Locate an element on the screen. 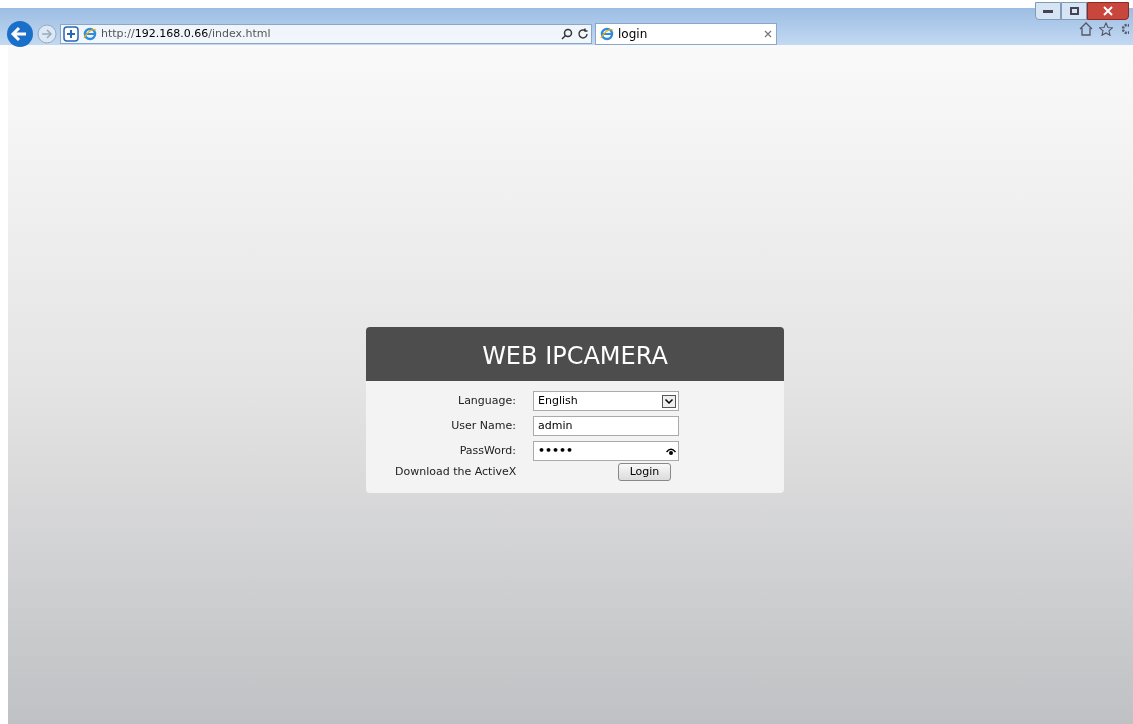  restore-button is located at coordinates (1074, 11).